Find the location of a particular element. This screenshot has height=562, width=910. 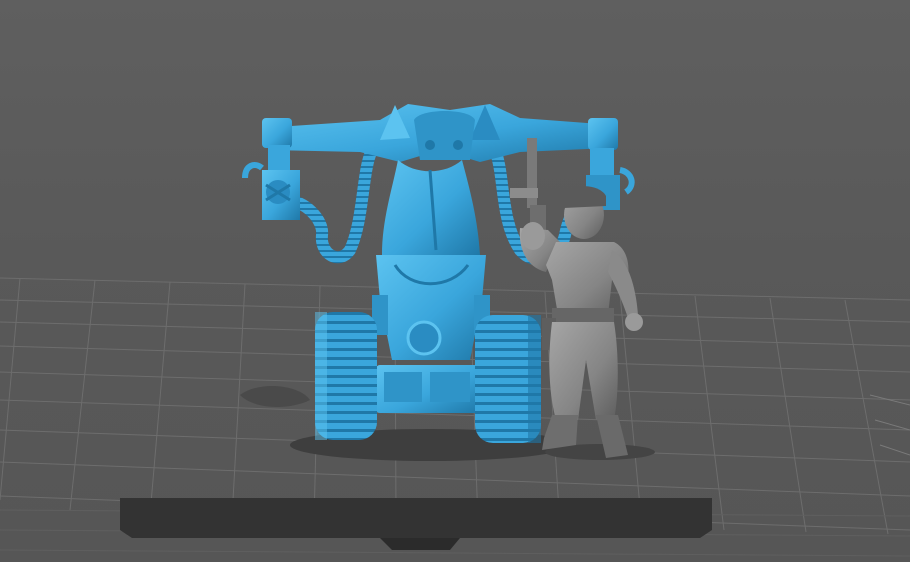

figure-legs is located at coordinates (583, 371).